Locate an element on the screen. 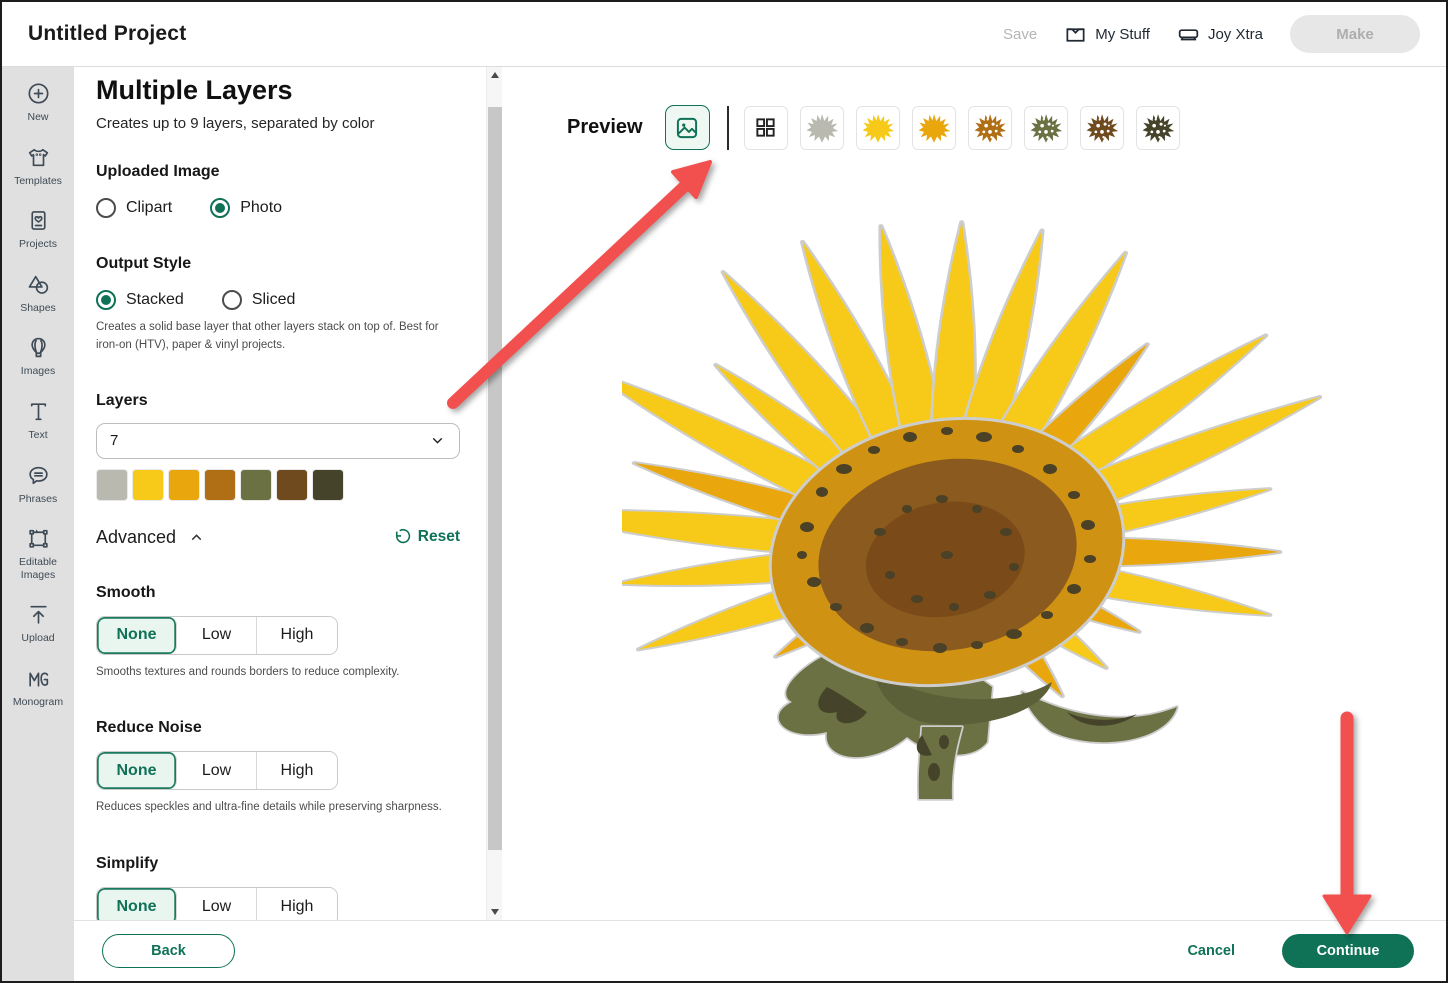 This screenshot has width=1448, height=983. sidebar-item-text: Text is located at coordinates (38, 420).